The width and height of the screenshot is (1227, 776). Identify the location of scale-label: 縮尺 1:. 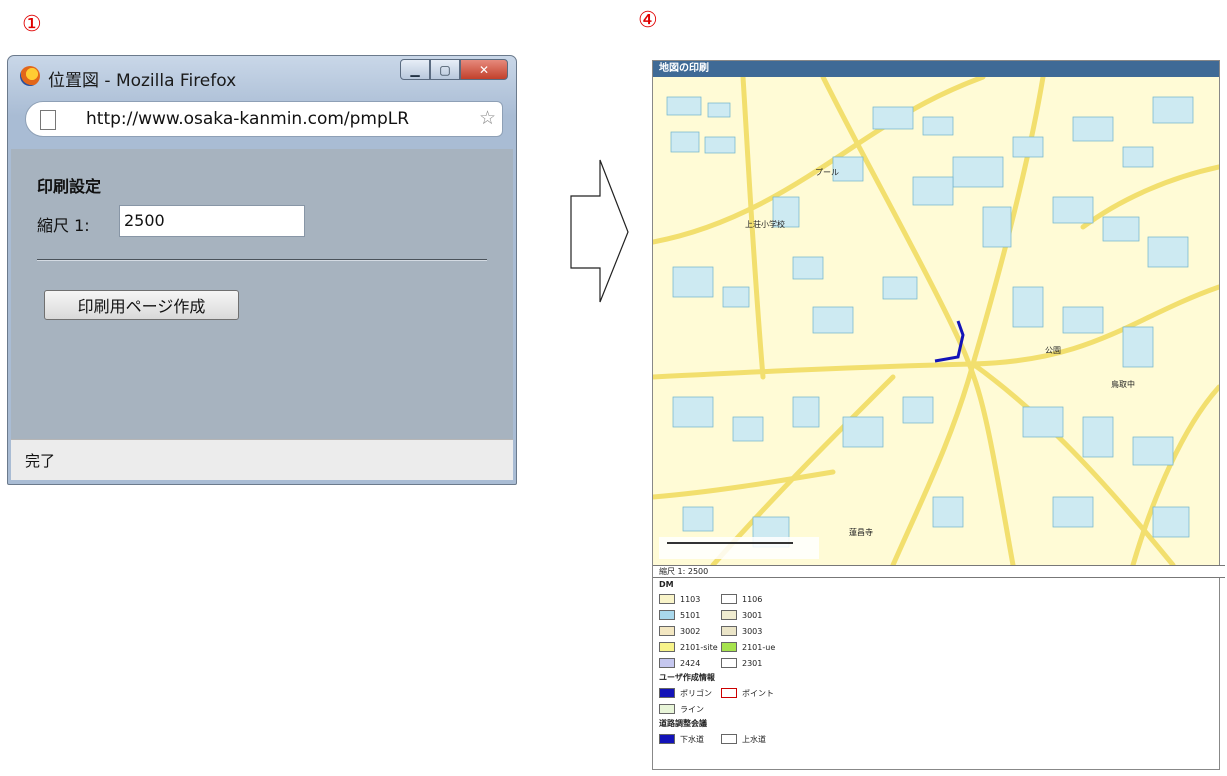
(63, 225).